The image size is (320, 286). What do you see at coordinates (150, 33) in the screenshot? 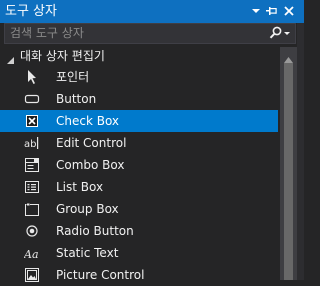
I see `search-box: 검색 도구 상자` at bounding box center [150, 33].